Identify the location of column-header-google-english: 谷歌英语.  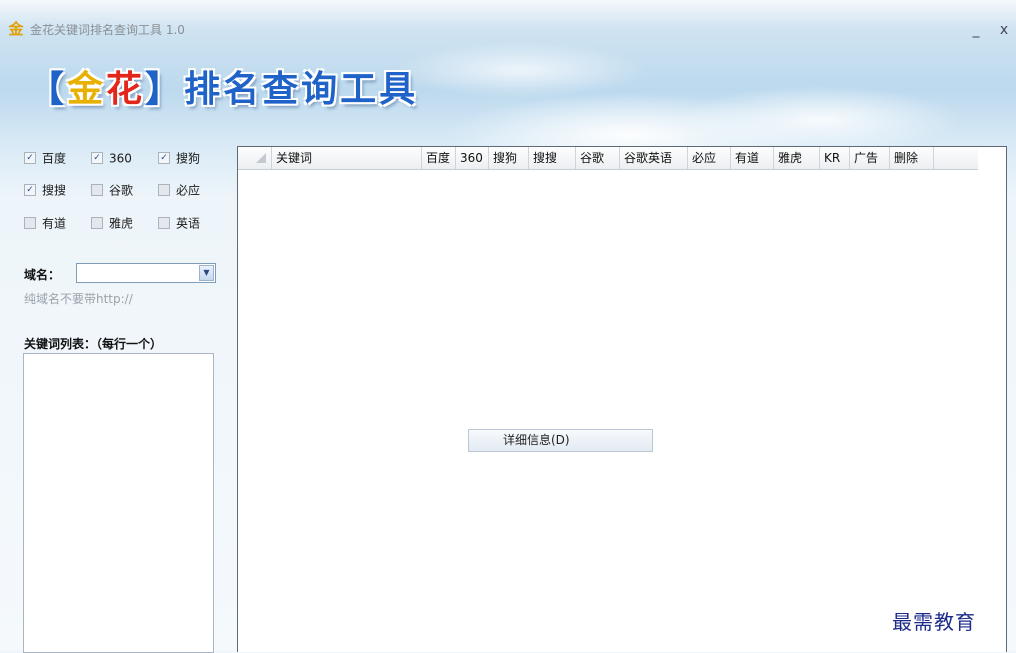
(654, 158).